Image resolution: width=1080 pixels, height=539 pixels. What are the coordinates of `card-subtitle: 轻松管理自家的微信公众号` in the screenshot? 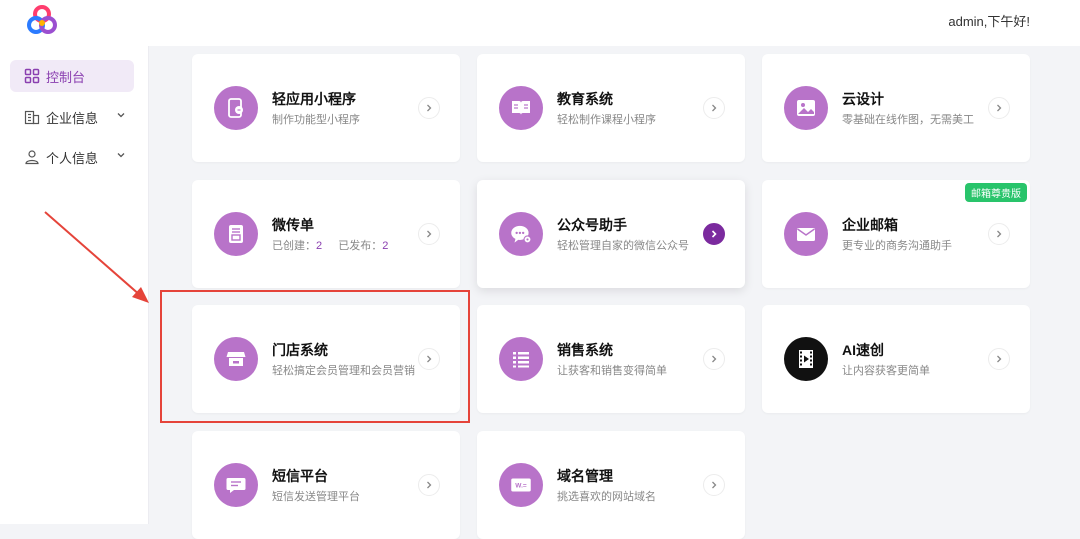 It's located at (623, 246).